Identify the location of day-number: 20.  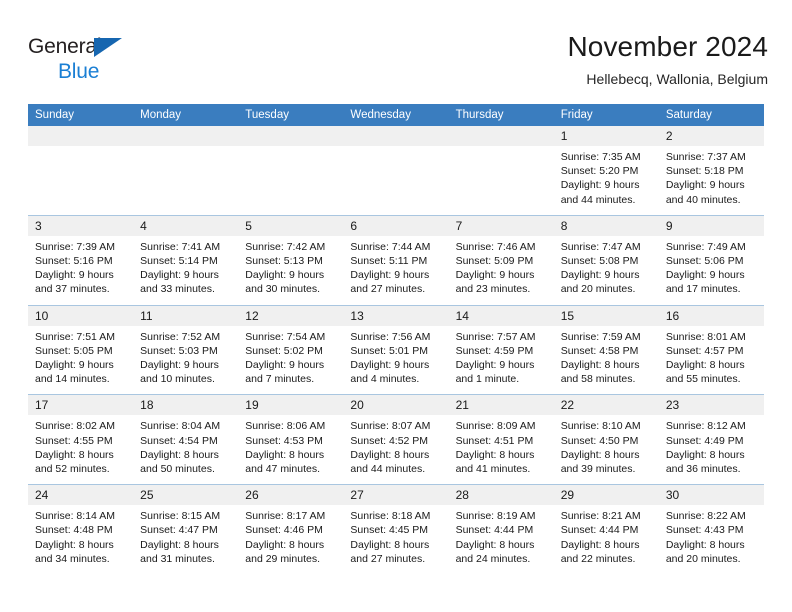
(396, 405).